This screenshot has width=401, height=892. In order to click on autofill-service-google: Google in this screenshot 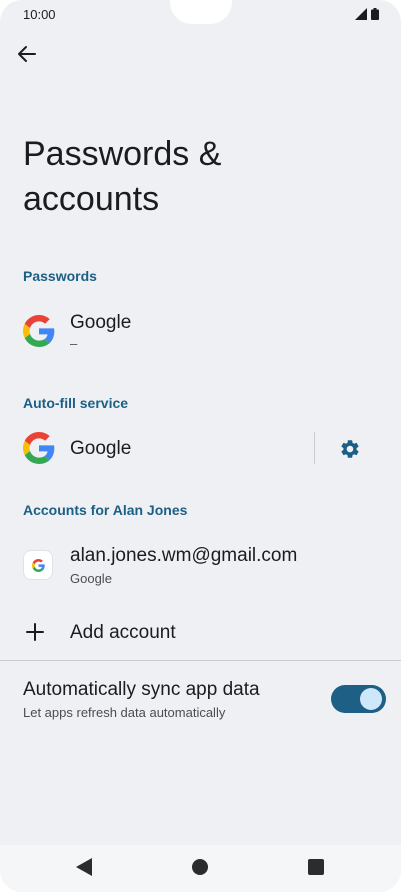, I will do `click(150, 449)`.